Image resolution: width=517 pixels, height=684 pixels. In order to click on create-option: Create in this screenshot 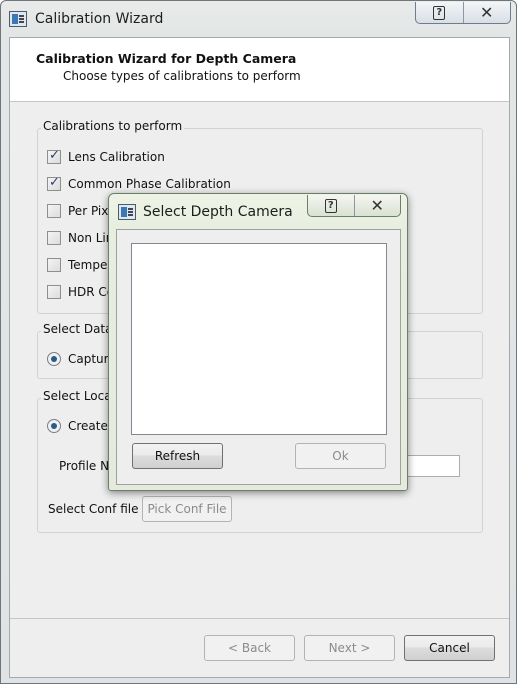, I will do `click(77, 426)`.